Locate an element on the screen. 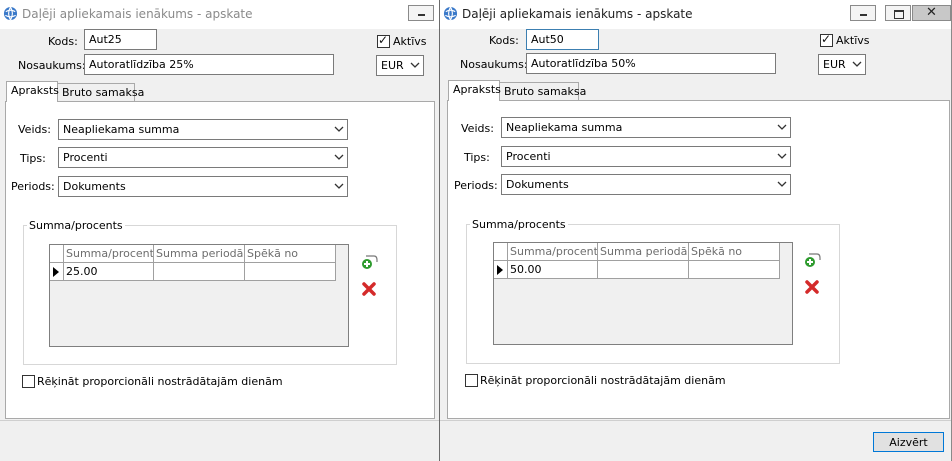 The height and width of the screenshot is (461, 952). title-bar: Daļēji apliekamais ienākums - apskate is located at coordinates (219, 14).